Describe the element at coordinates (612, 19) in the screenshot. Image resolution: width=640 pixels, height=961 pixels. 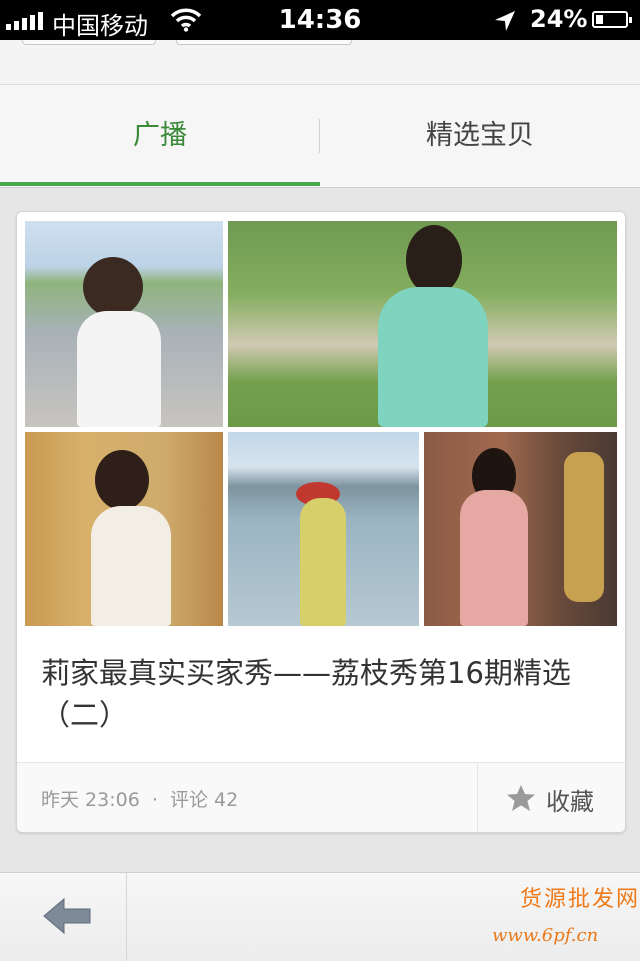
I see `battery-icon` at that location.